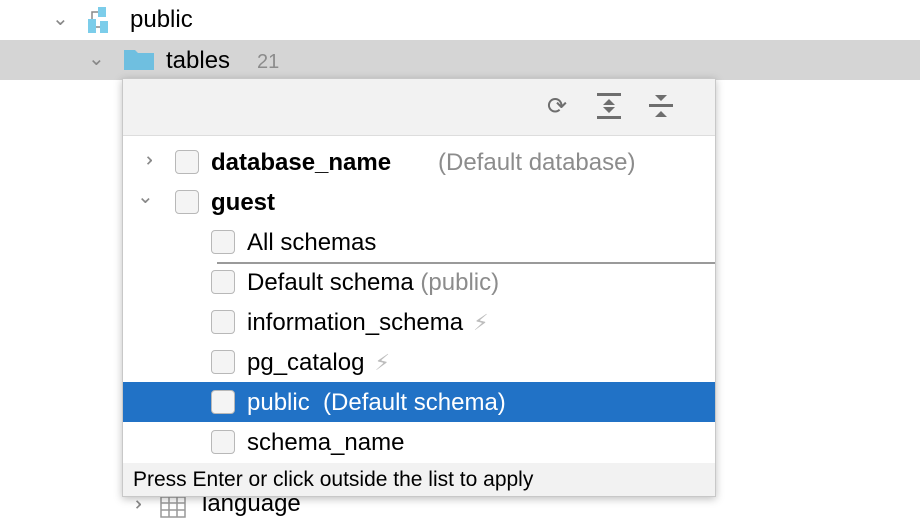 This screenshot has width=920, height=526. Describe the element at coordinates (460, 60) in the screenshot. I see `tree-node-tables: ⌄ tables 21` at that location.